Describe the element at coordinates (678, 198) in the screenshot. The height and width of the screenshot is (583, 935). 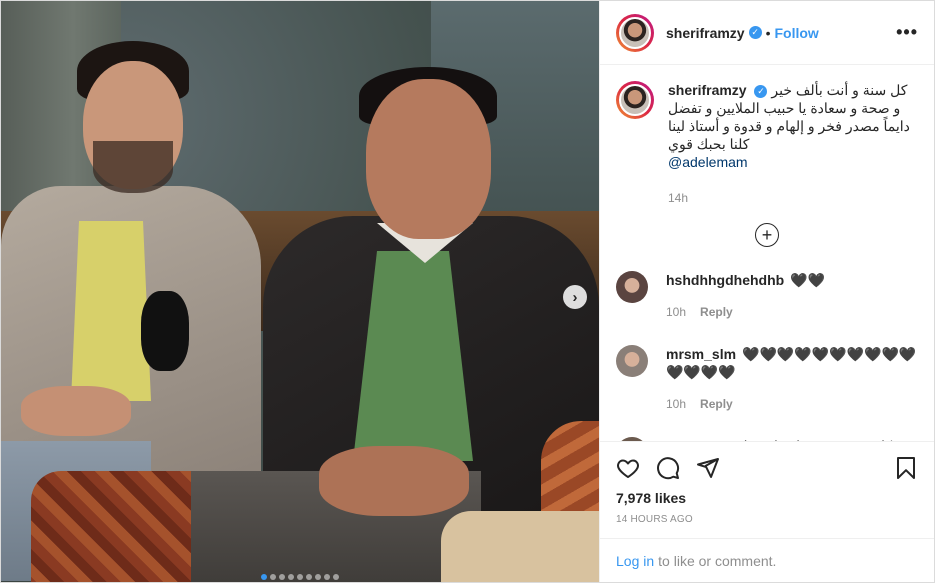
I see `caption-time: 14h` at that location.